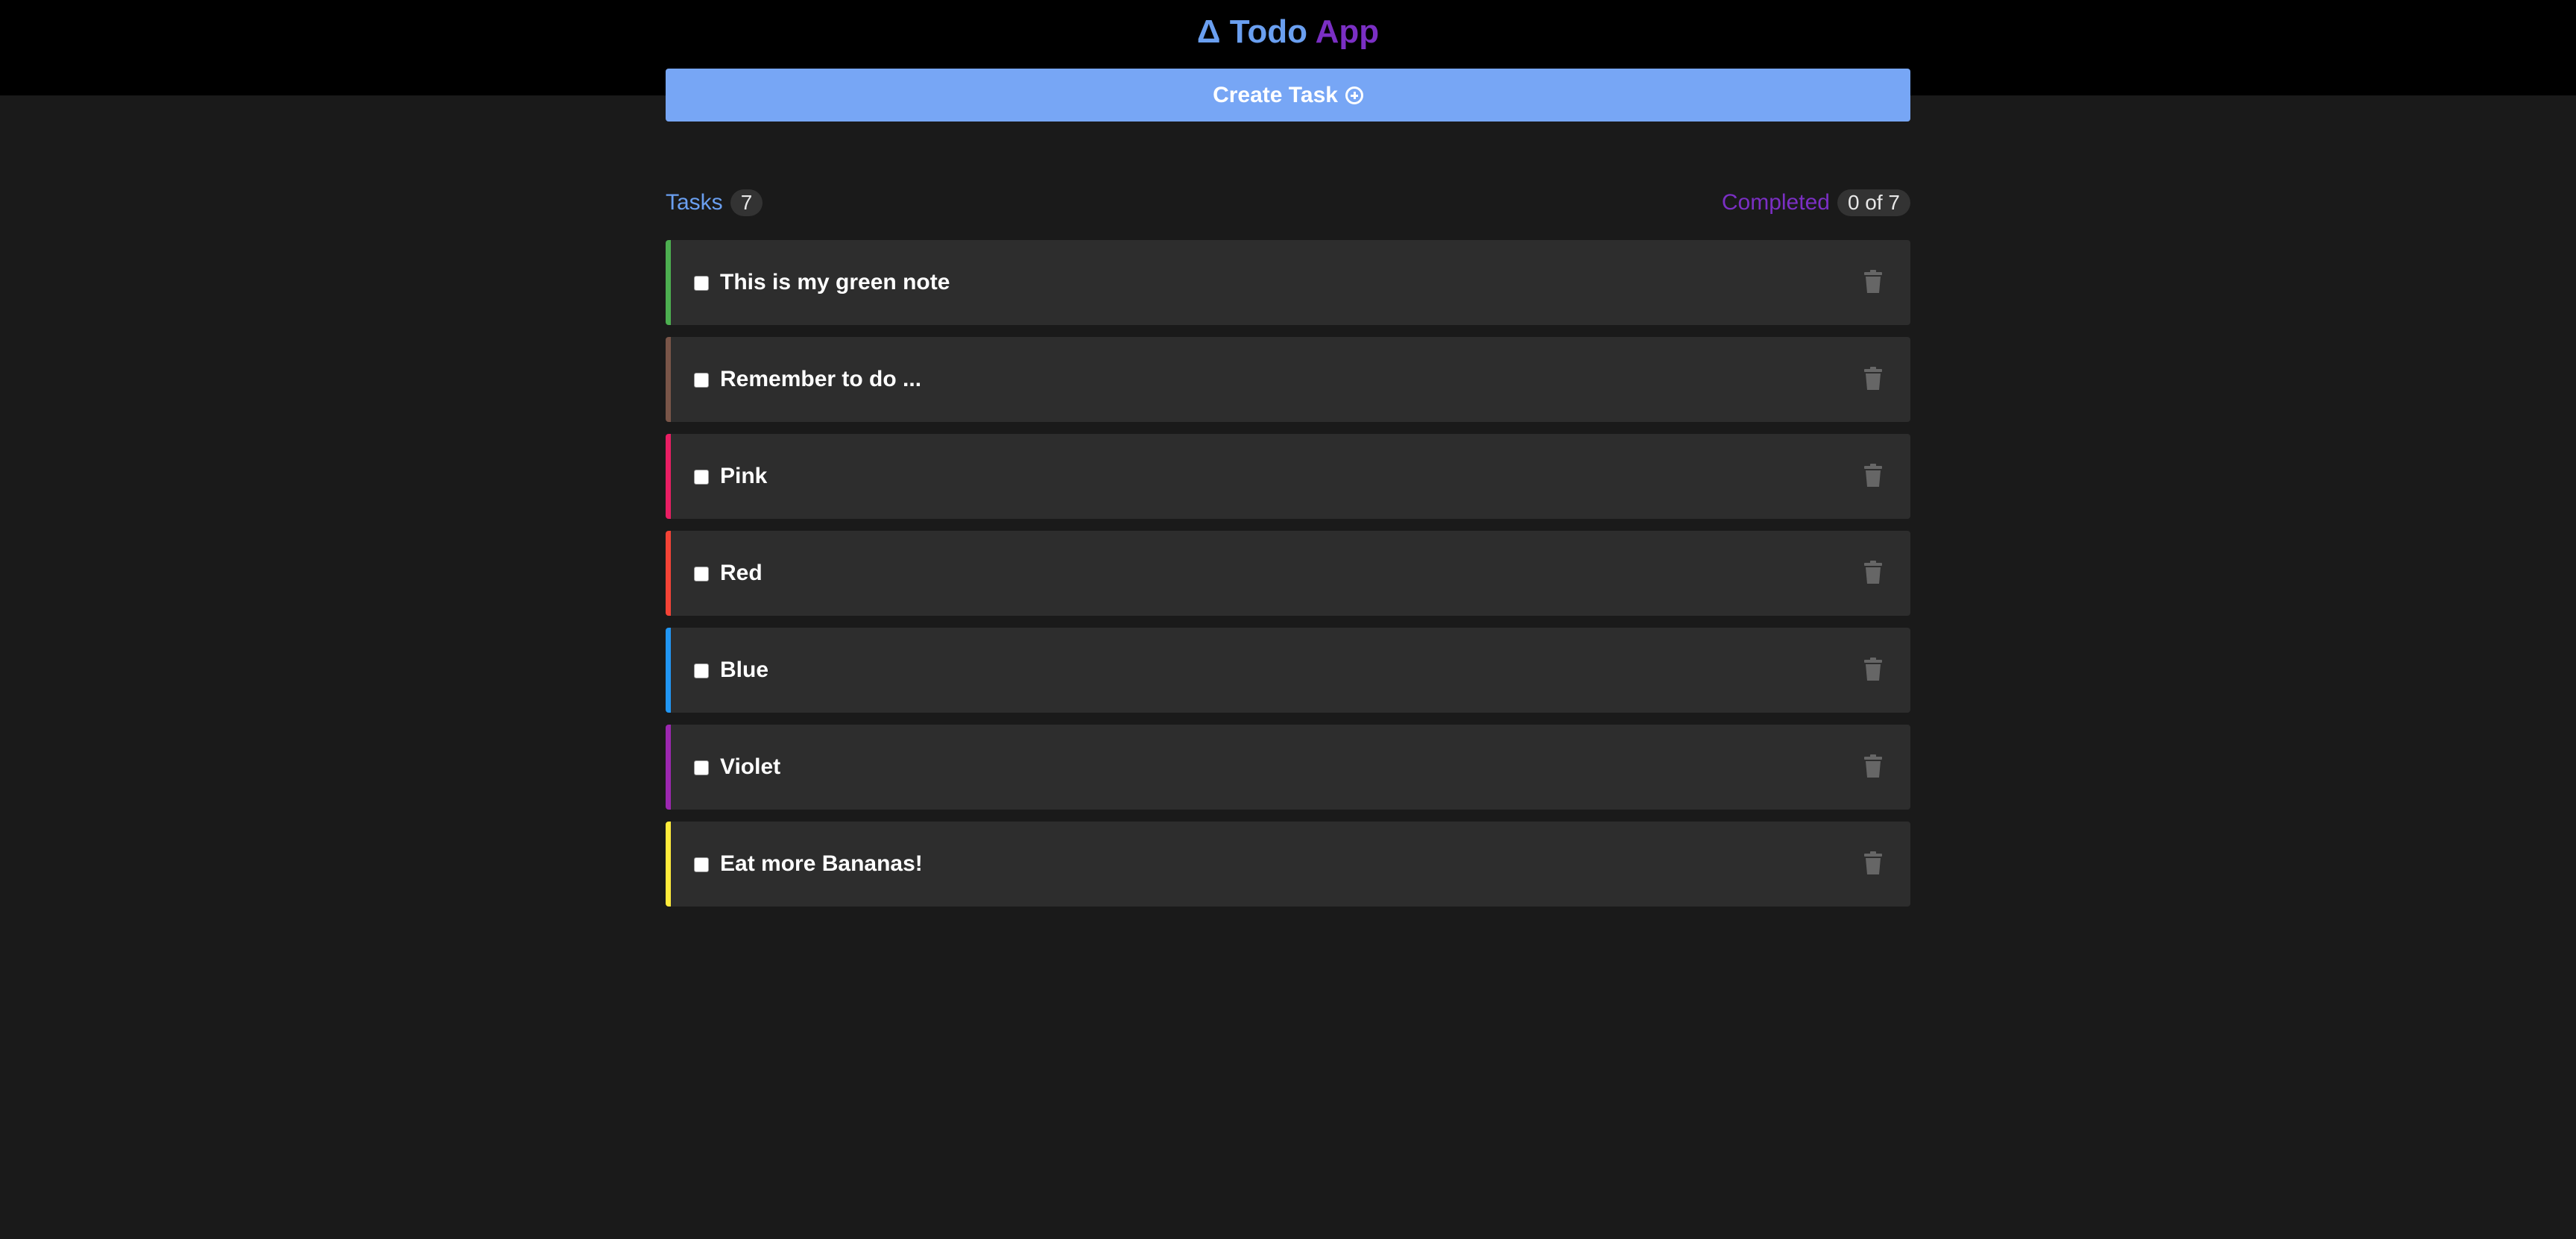  Describe the element at coordinates (835, 282) in the screenshot. I see `task-text: This is my green note` at that location.